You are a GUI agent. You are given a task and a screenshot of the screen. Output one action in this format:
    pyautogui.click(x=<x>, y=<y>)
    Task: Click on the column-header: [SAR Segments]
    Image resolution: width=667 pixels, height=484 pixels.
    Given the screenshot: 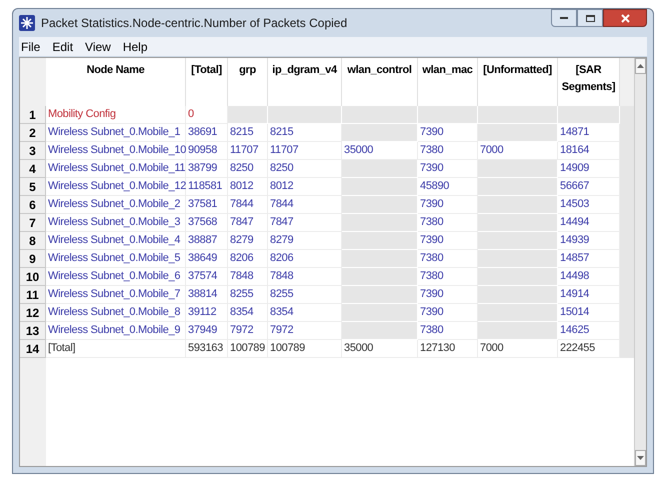 What is the action you would take?
    pyautogui.click(x=589, y=82)
    